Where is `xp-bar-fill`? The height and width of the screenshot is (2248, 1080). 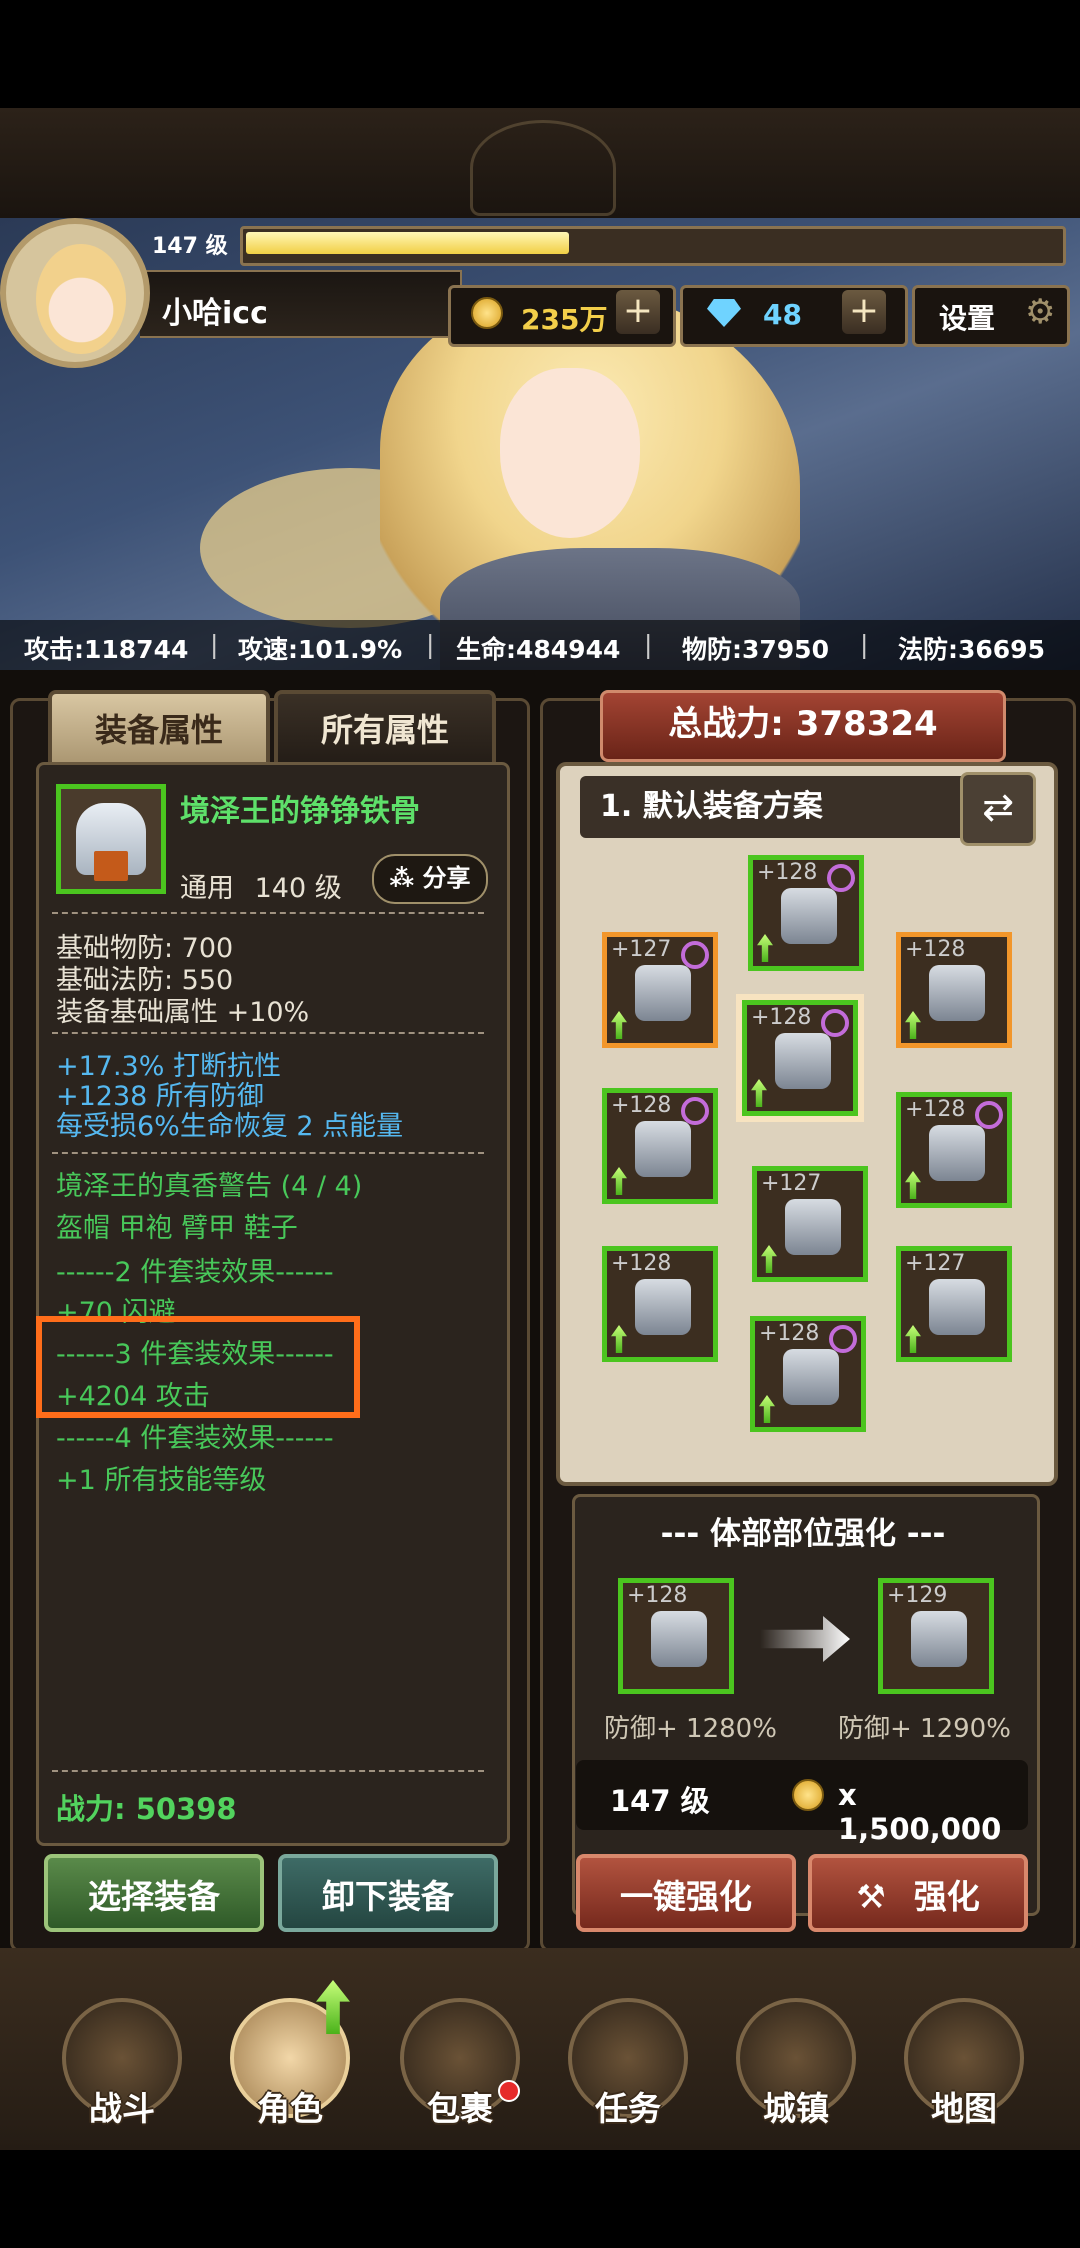 xp-bar-fill is located at coordinates (407, 243).